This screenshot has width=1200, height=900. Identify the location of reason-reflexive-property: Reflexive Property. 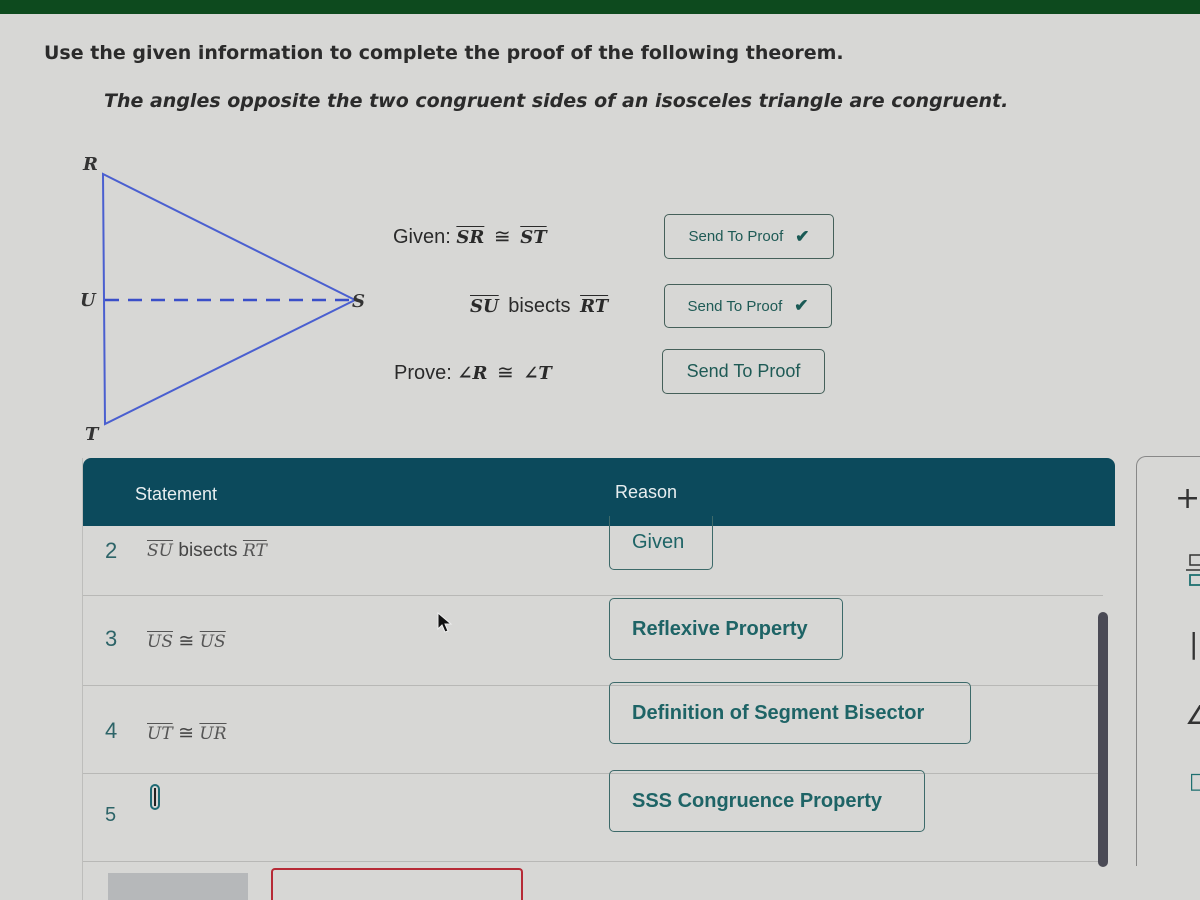
(726, 629).